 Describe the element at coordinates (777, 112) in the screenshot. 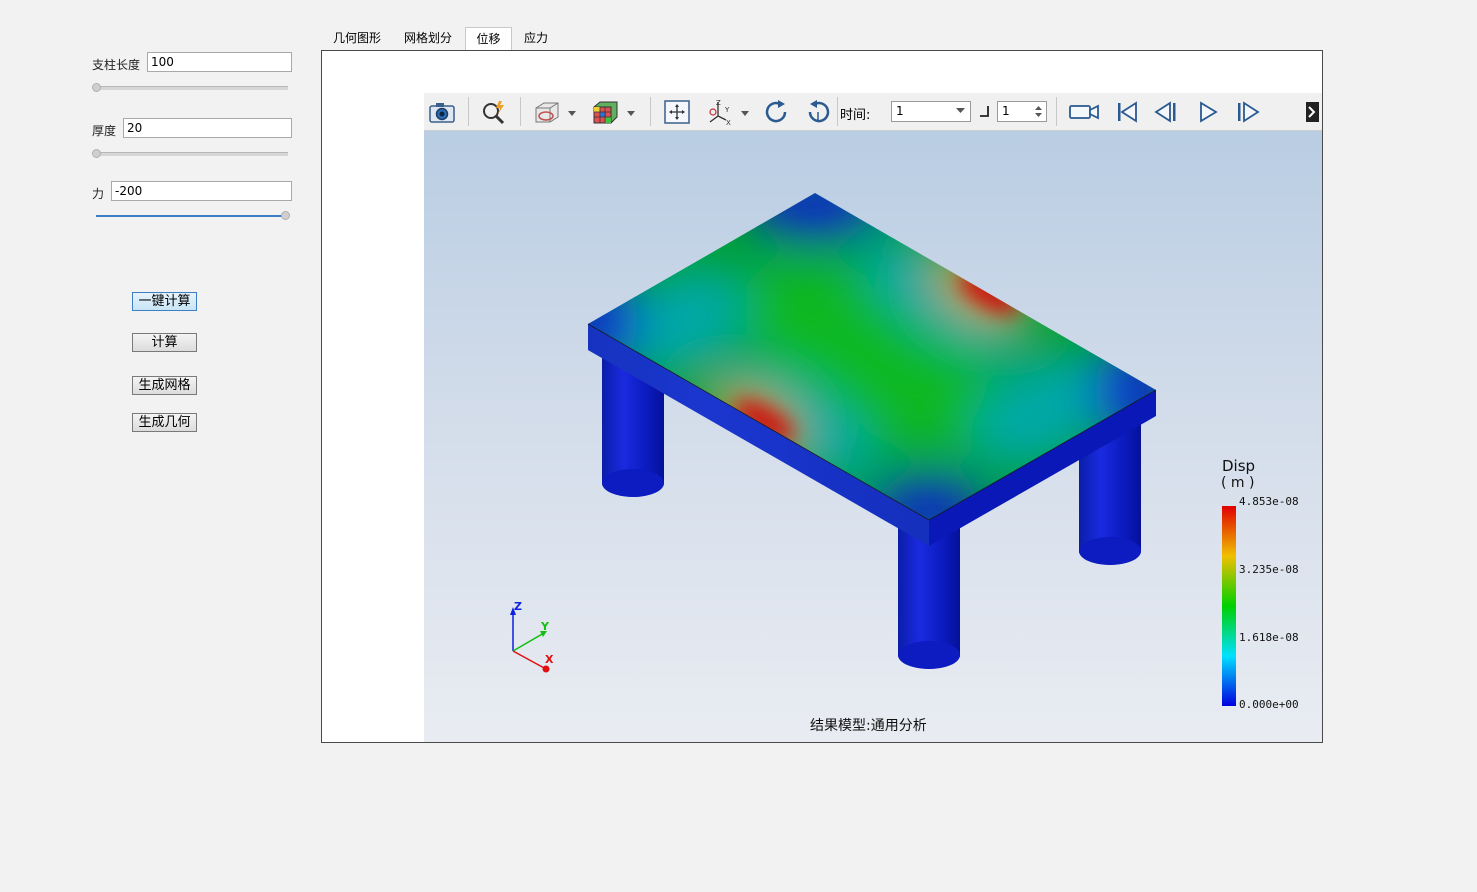

I see `rotate-cw-icon` at that location.